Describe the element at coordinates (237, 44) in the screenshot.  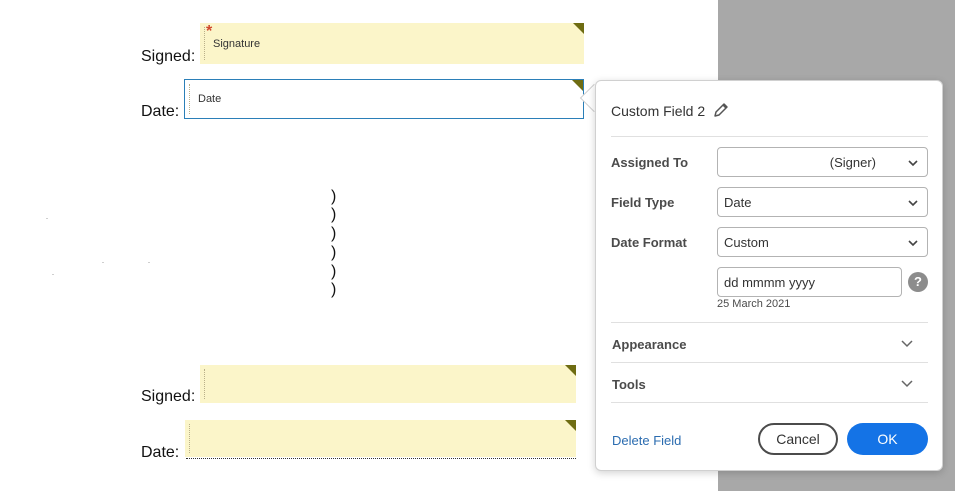
I see `signature-field-text: Signature` at that location.